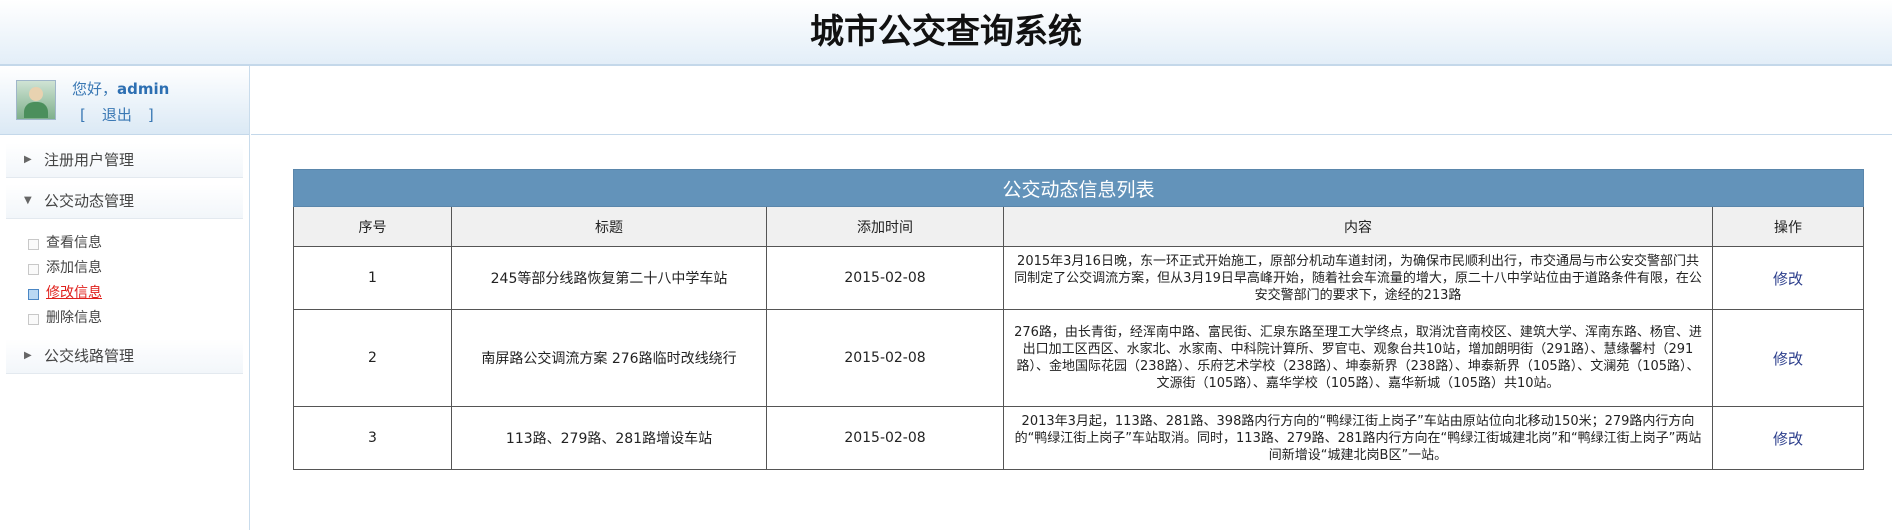  What do you see at coordinates (372, 358) in the screenshot?
I see `cell-no: 2` at bounding box center [372, 358].